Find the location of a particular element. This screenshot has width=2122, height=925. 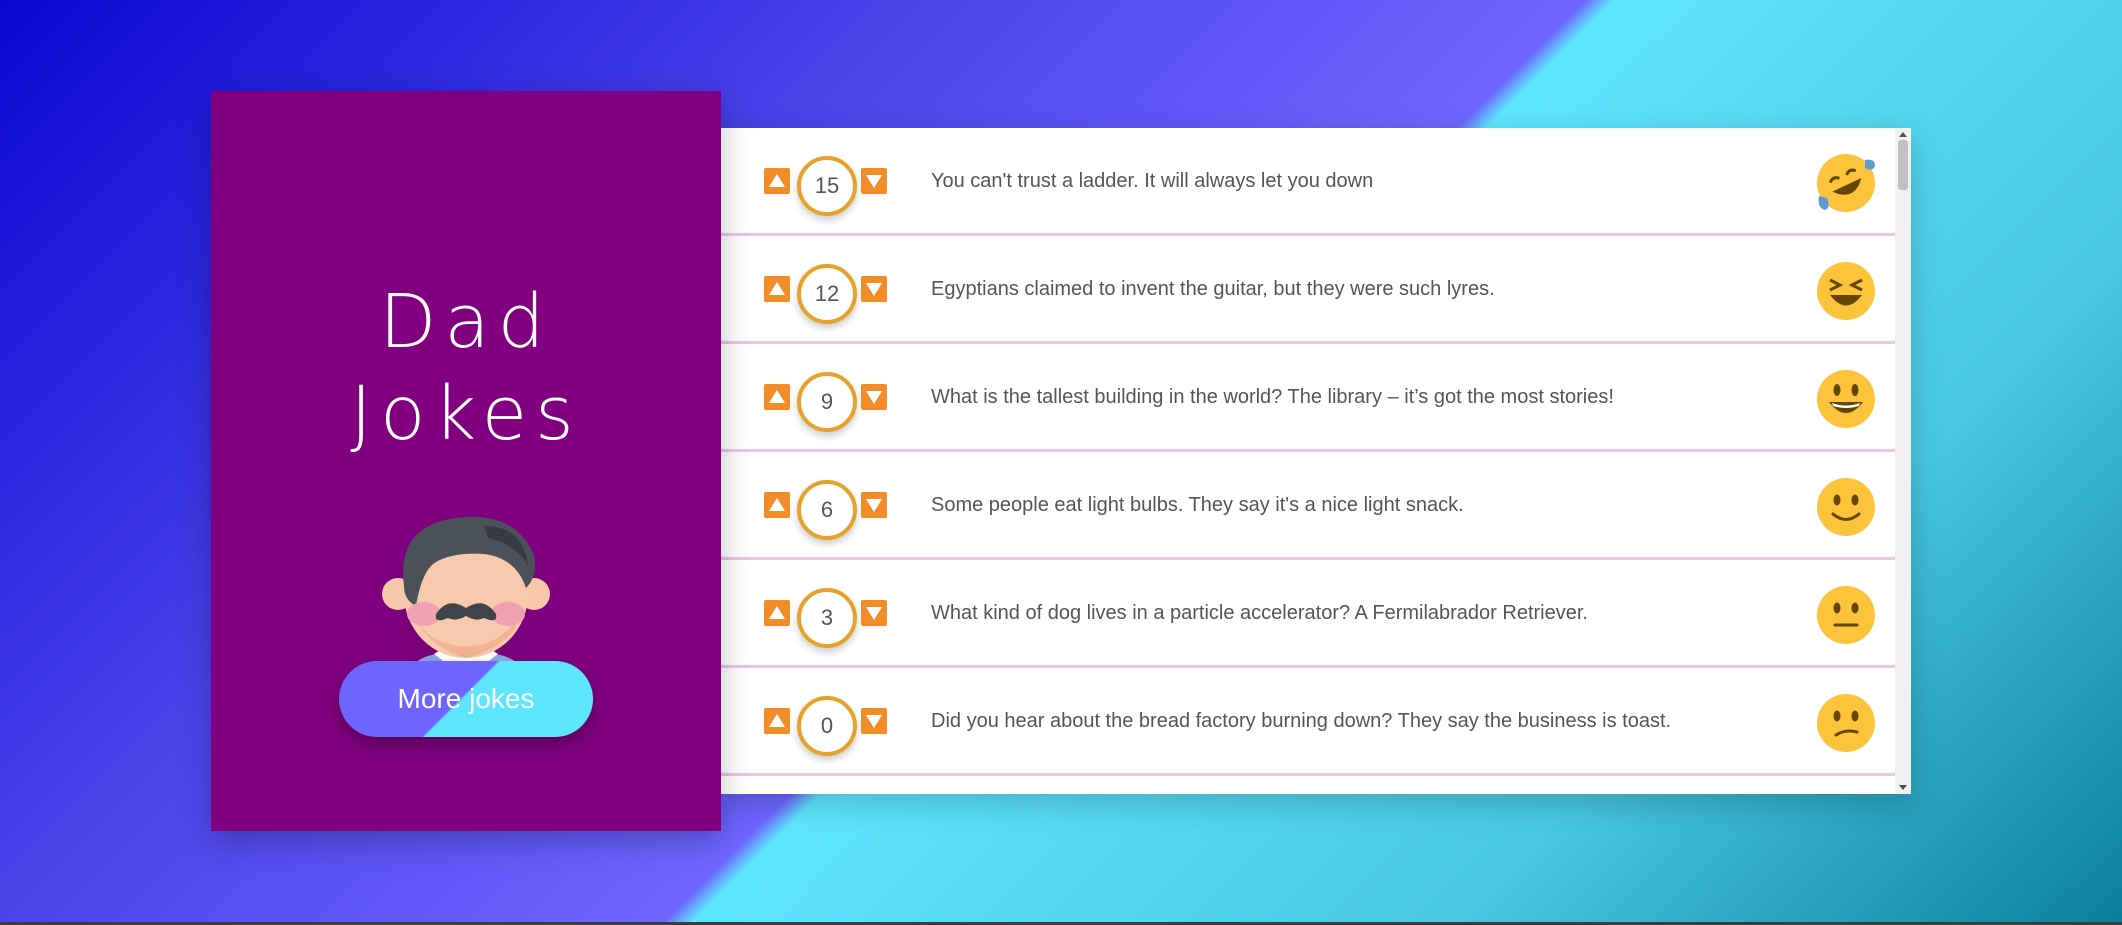

laughing-squint-icon is located at coordinates (1846, 291).